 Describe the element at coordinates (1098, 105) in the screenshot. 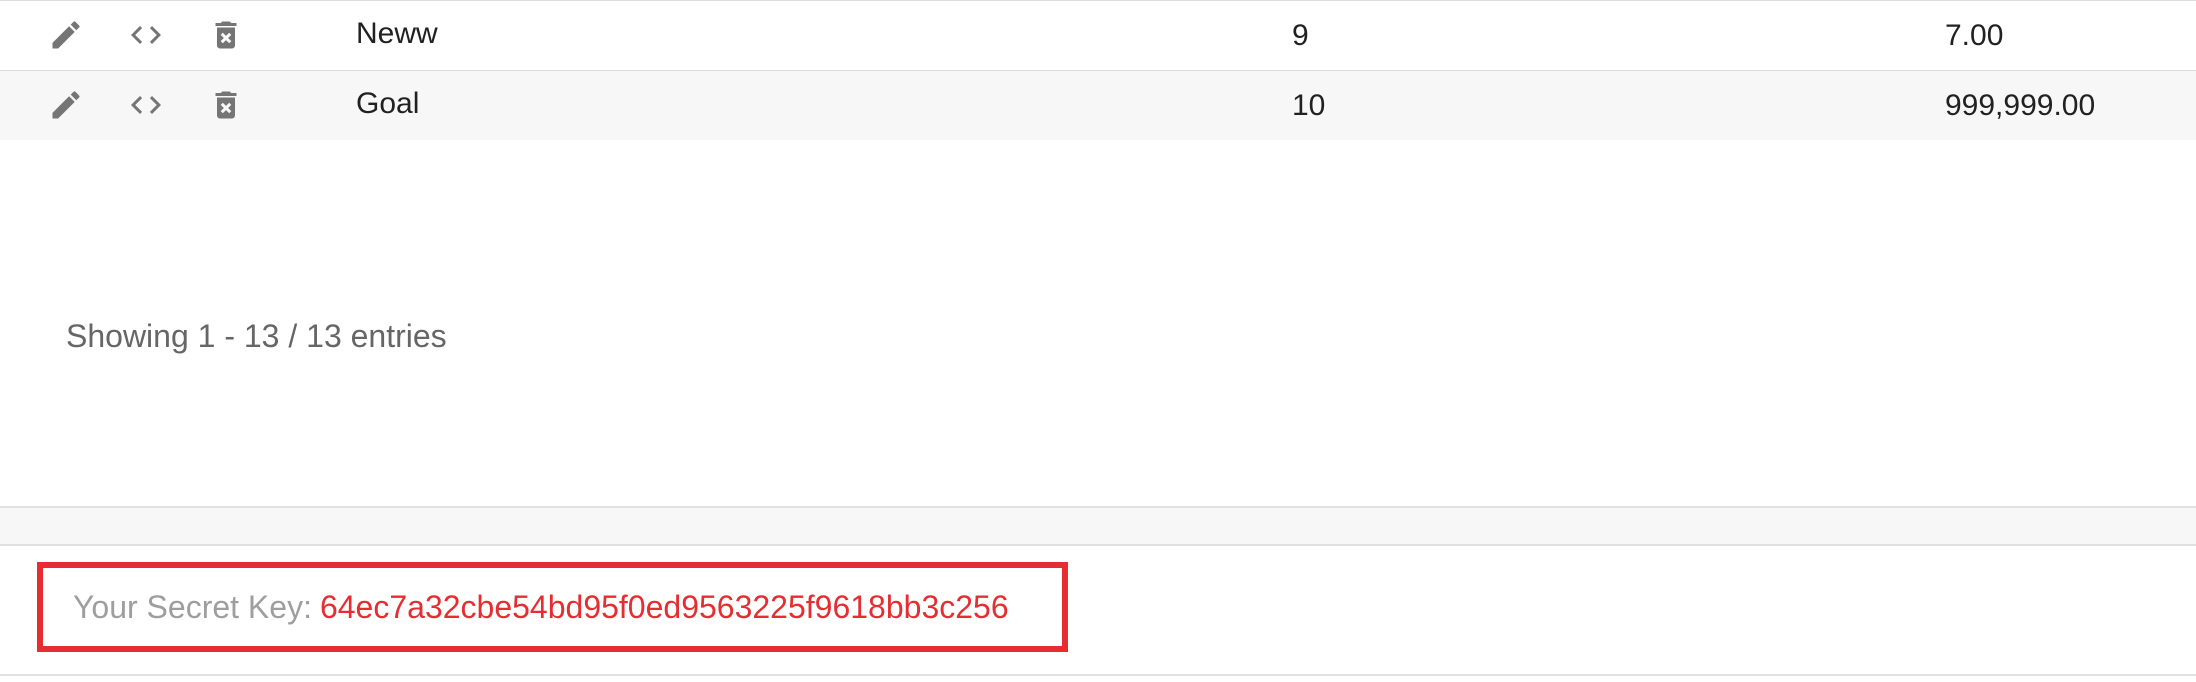

I see `table-row: Goal 10 999,999.00` at that location.